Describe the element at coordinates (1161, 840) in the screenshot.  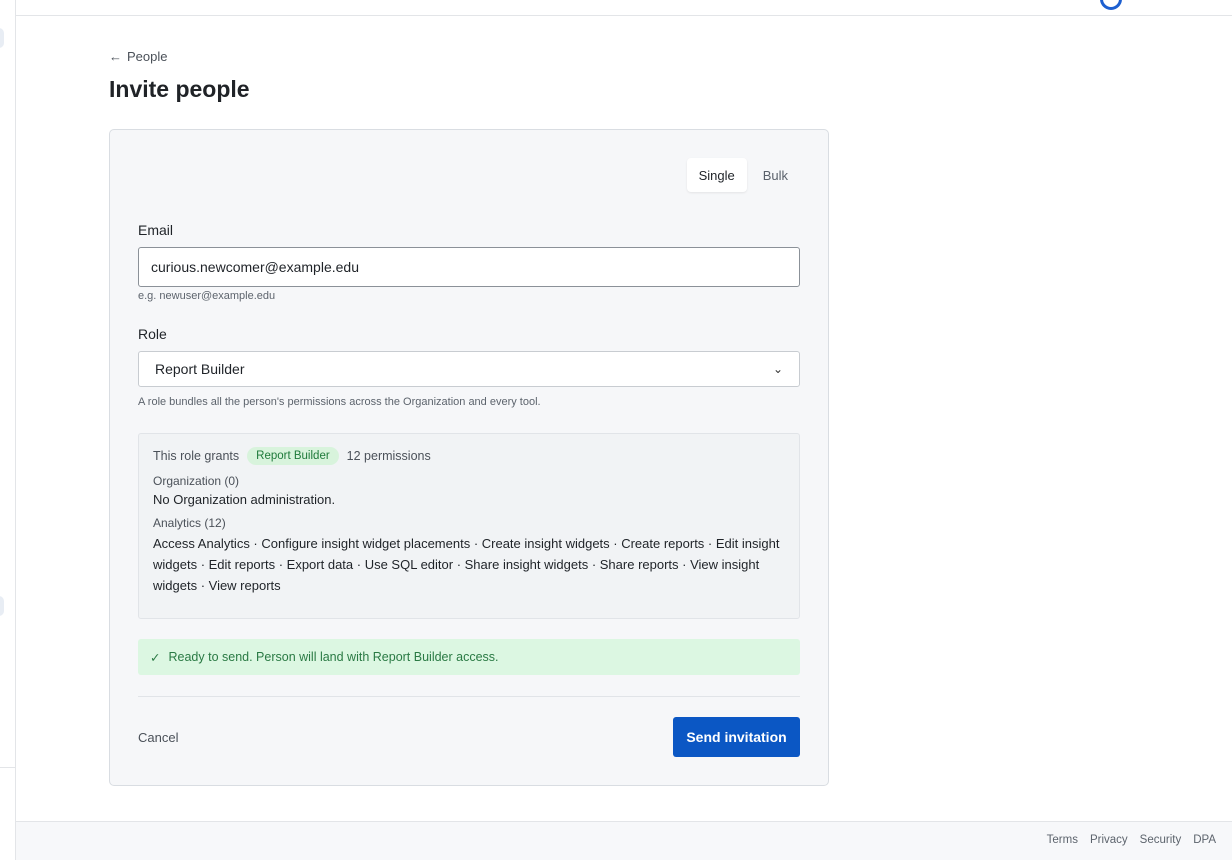
I see `footer-link-security: Security` at that location.